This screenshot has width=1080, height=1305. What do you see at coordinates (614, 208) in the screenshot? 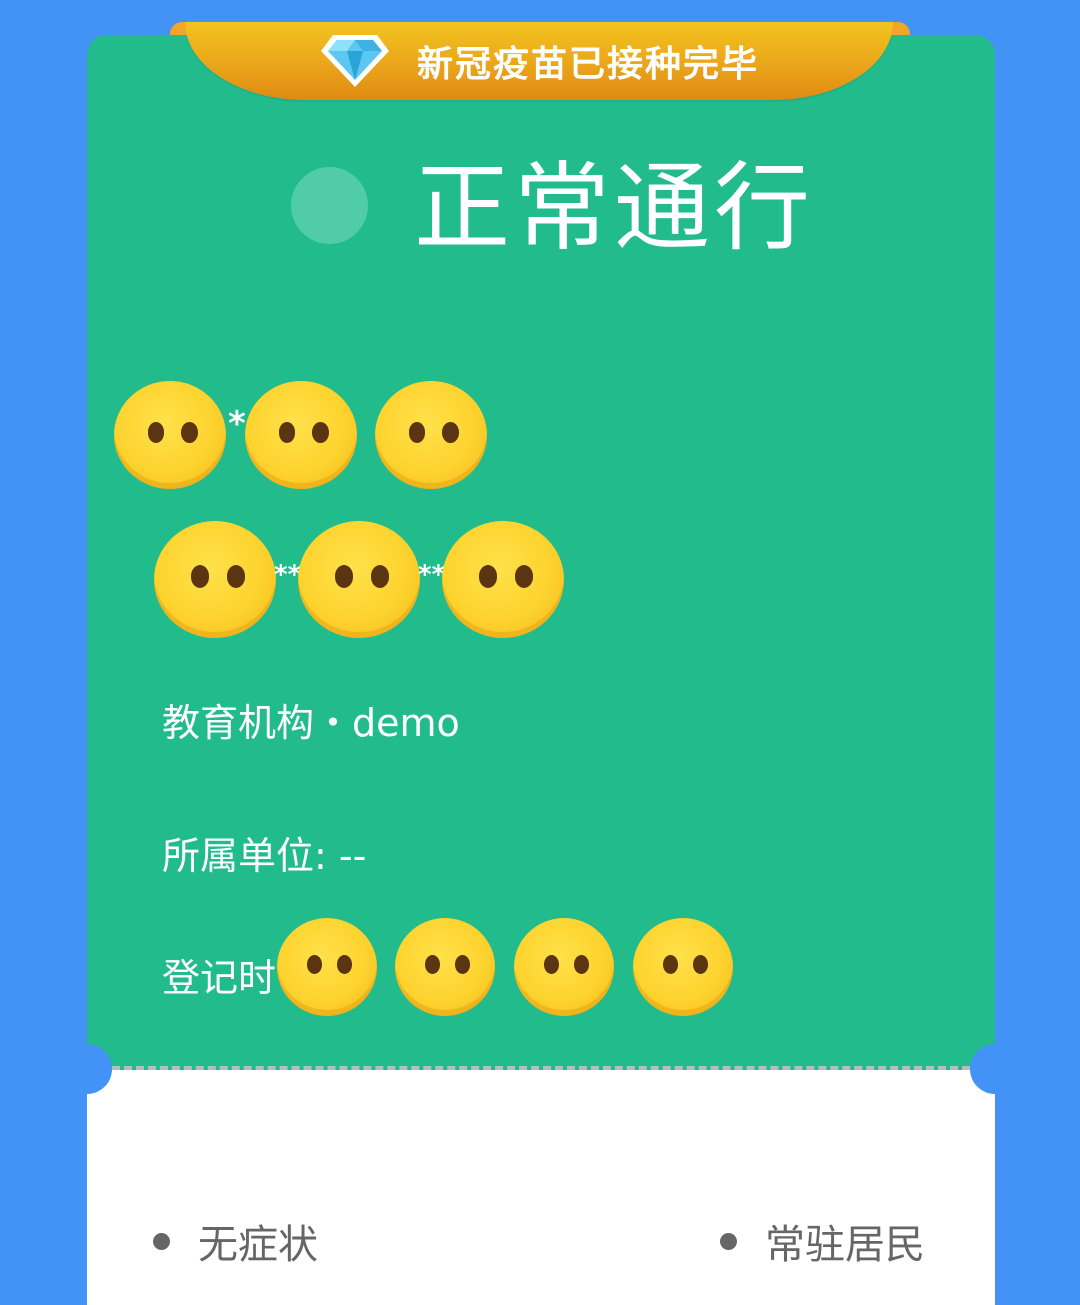
I see `status-title: 正常通行` at bounding box center [614, 208].